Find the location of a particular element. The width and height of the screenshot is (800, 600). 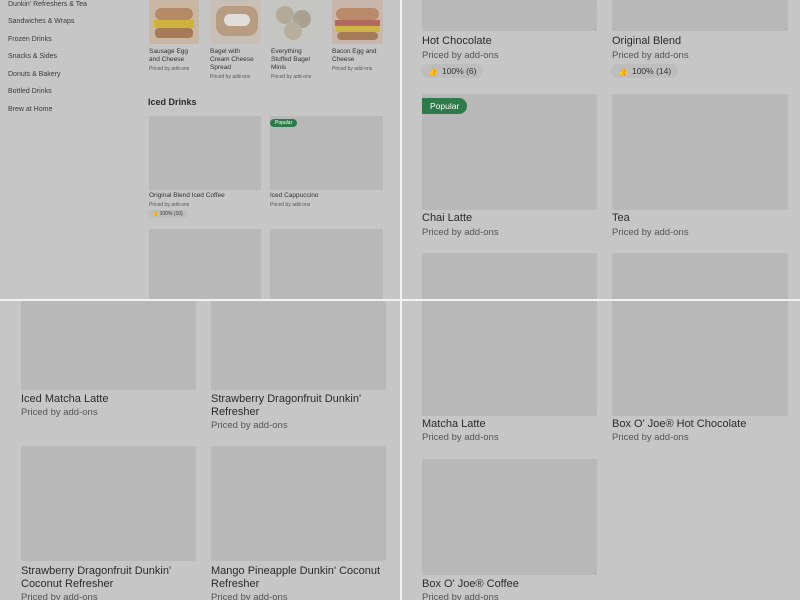

rating-badge: 👍 100% (14) is located at coordinates (645, 71).